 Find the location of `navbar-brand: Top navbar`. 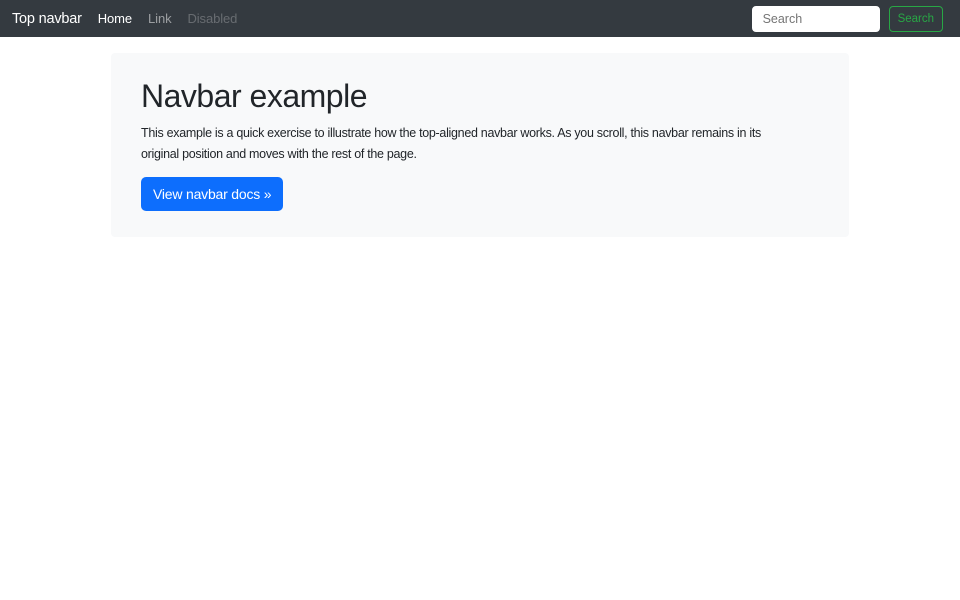

navbar-brand: Top navbar is located at coordinates (47, 19).